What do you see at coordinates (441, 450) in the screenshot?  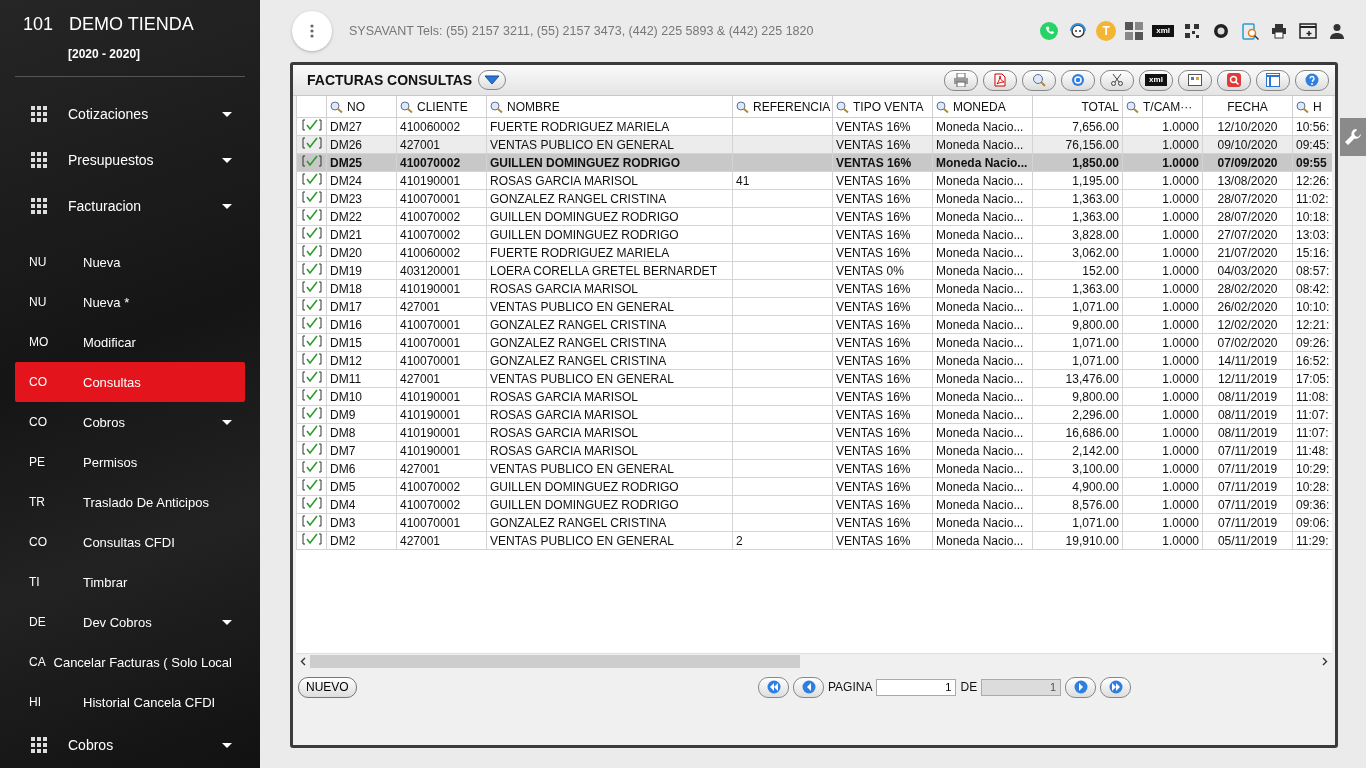 I see `table-cell: 410190001` at bounding box center [441, 450].